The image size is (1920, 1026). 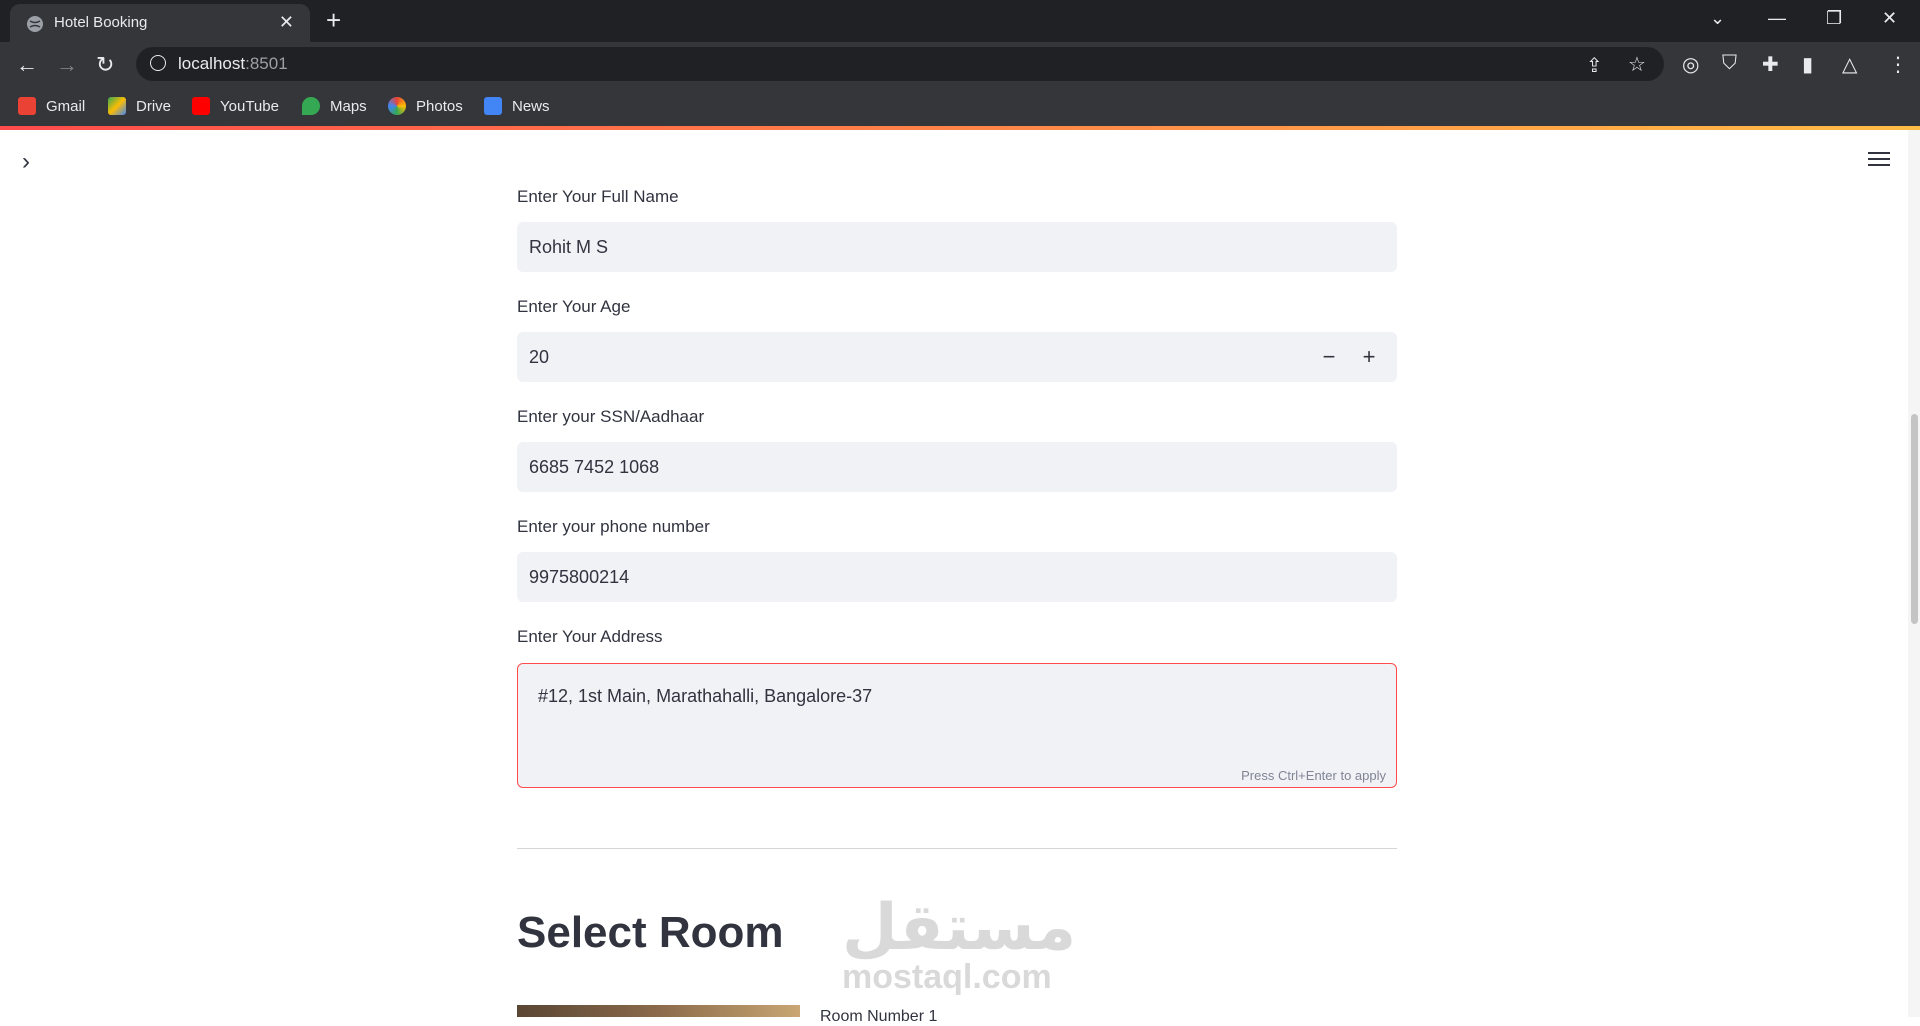 What do you see at coordinates (27, 65) in the screenshot?
I see `back-icon: ←` at bounding box center [27, 65].